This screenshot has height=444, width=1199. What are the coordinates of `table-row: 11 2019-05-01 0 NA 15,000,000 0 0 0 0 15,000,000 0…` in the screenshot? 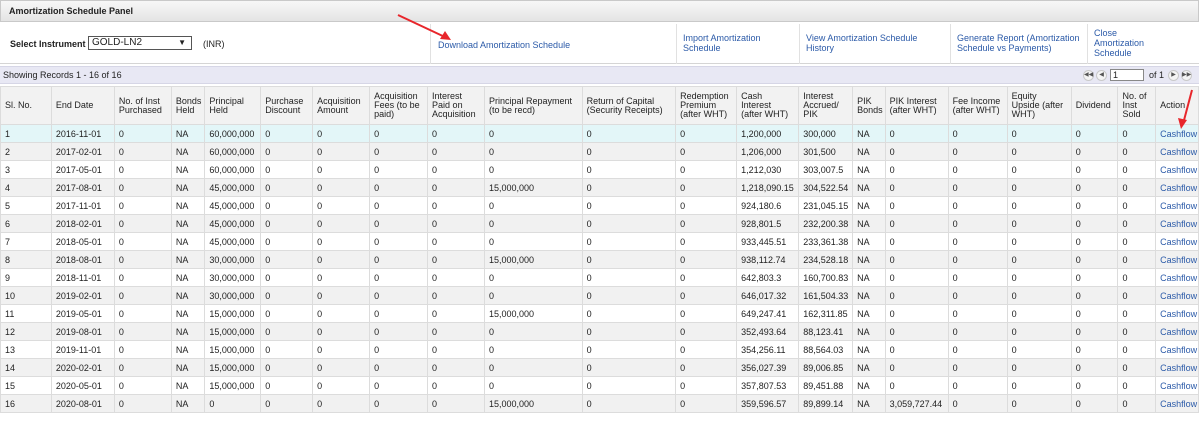 It's located at (599, 313).